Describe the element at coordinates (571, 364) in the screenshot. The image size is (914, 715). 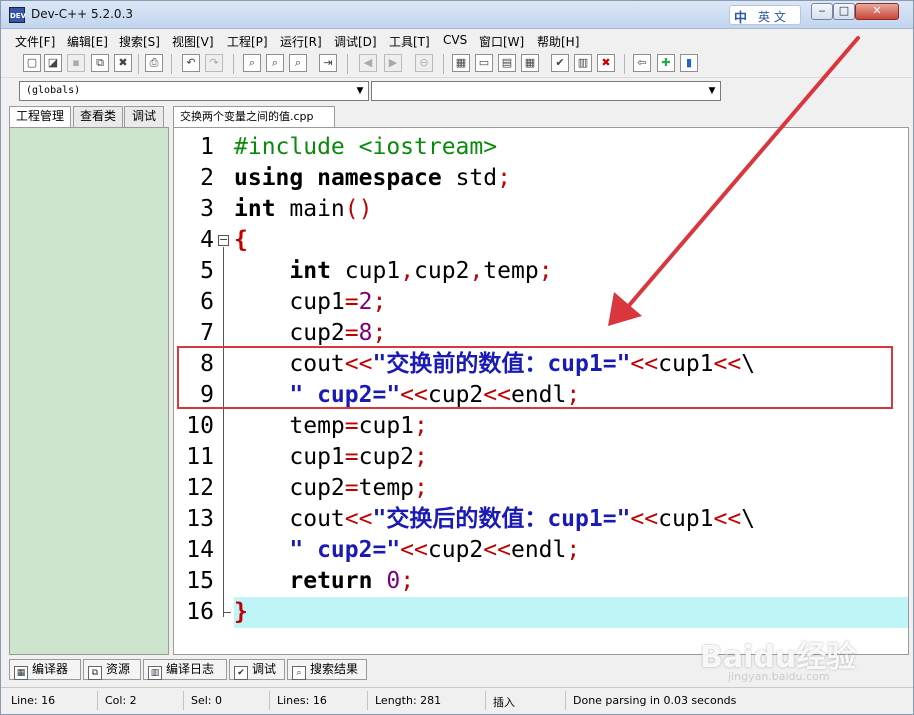
I see `code-line: cout<<"交换前的数值：cup1="<<cup1<<\` at that location.